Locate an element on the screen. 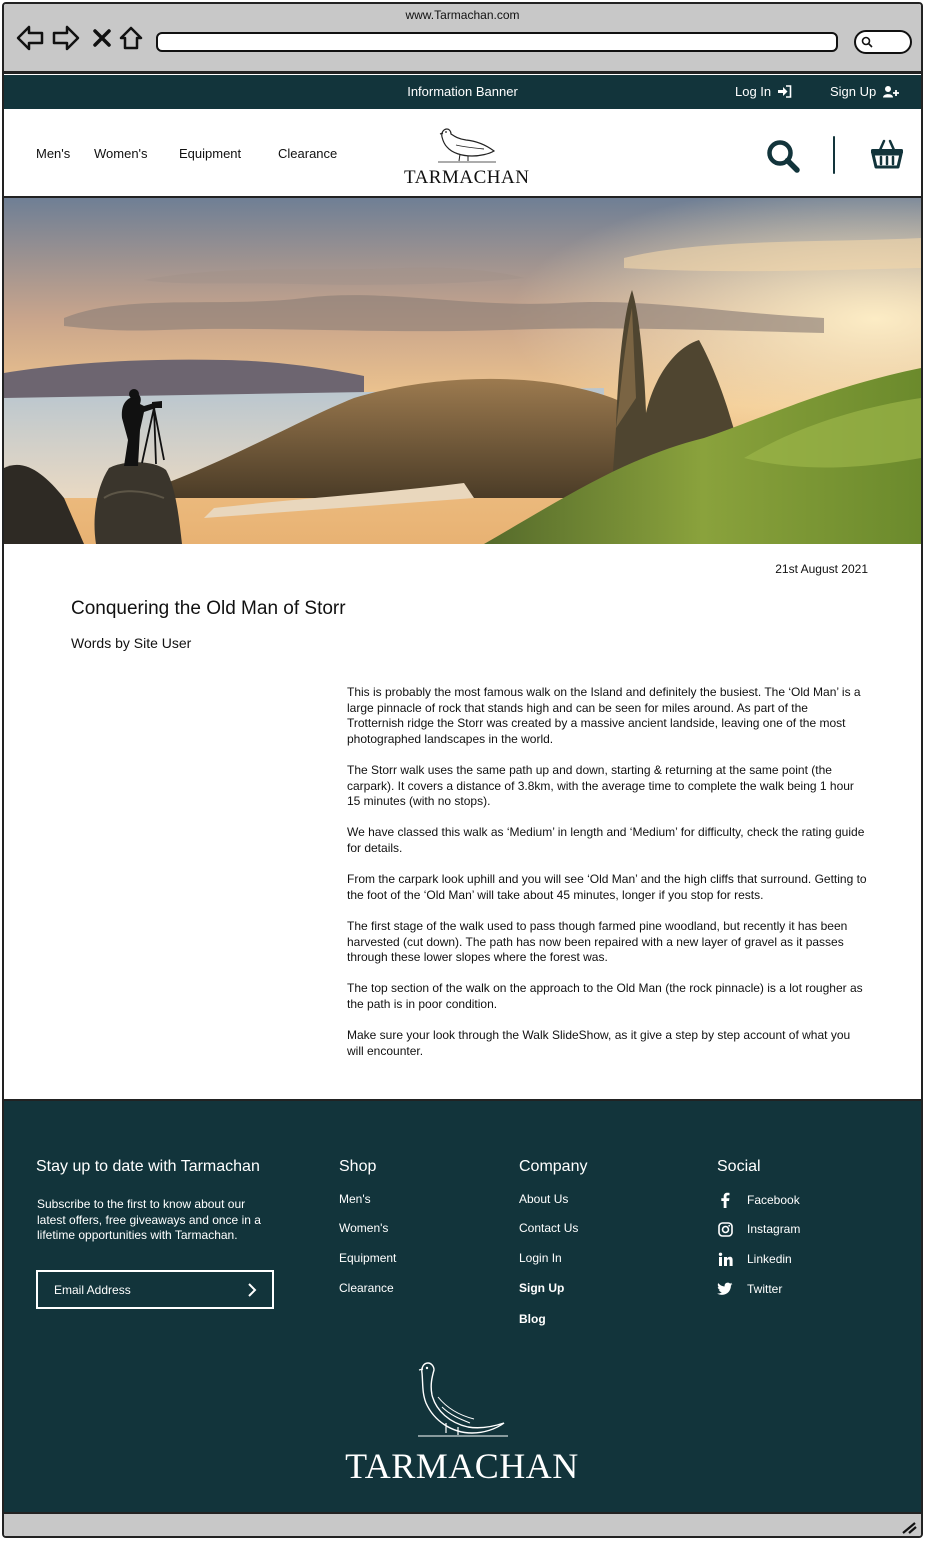  footer-logo: TARMACHAN is located at coordinates (462, 1422).